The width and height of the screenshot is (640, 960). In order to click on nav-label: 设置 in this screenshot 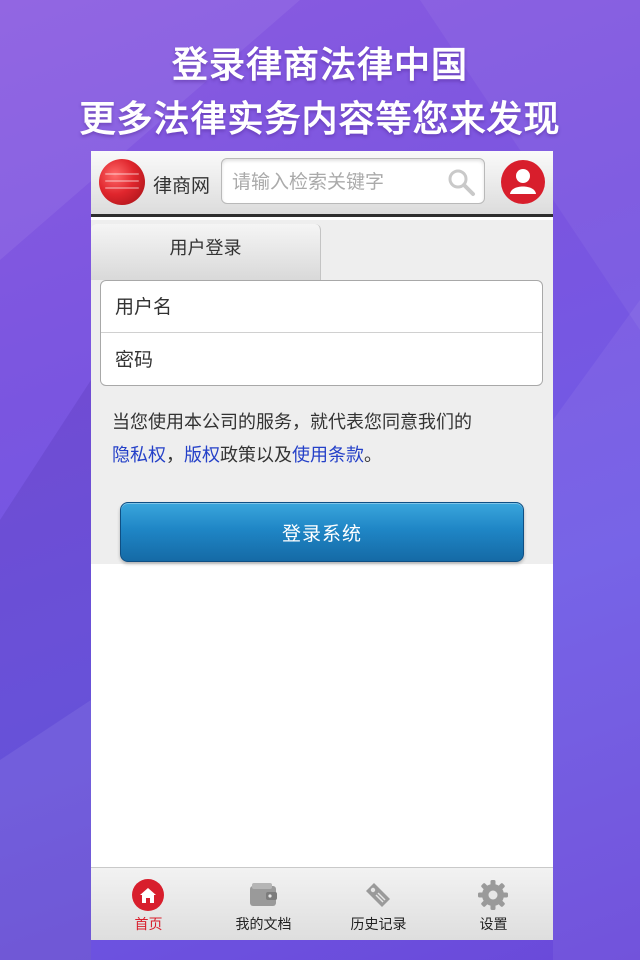, I will do `click(493, 925)`.